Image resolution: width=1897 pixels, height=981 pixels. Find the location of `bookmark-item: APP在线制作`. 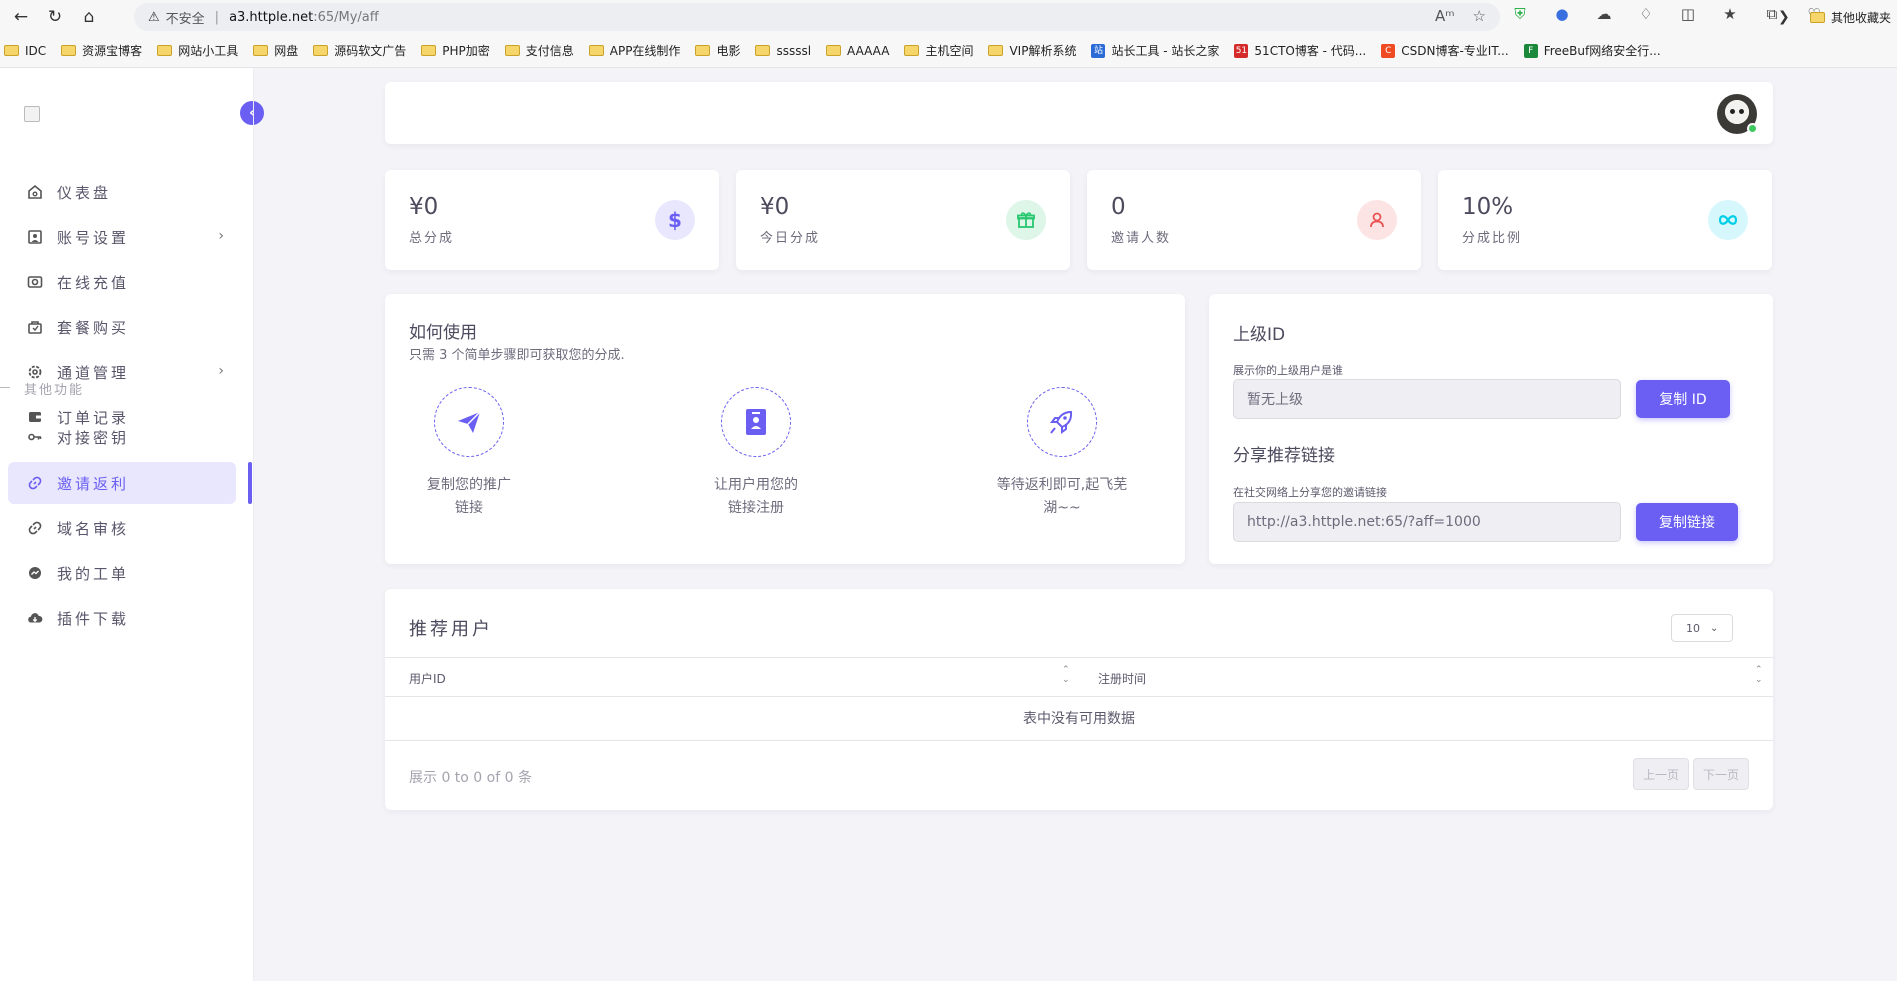

bookmark-item: APP在线制作 is located at coordinates (634, 50).